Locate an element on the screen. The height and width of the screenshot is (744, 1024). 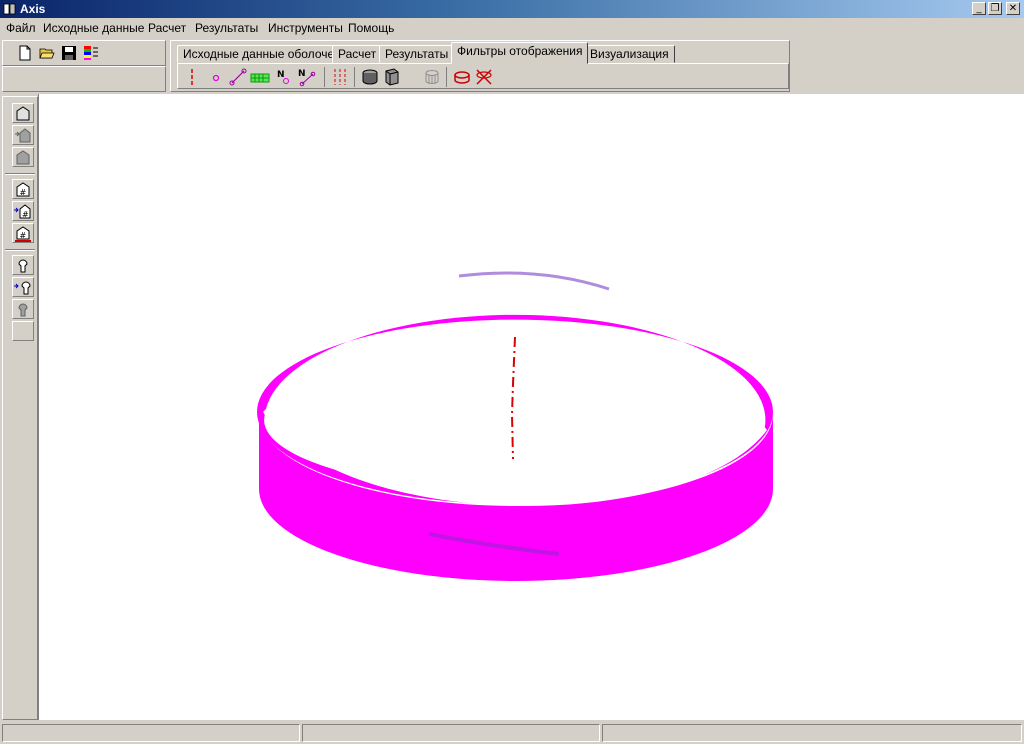
mesh-add-button: # is located at coordinates (23, 189).